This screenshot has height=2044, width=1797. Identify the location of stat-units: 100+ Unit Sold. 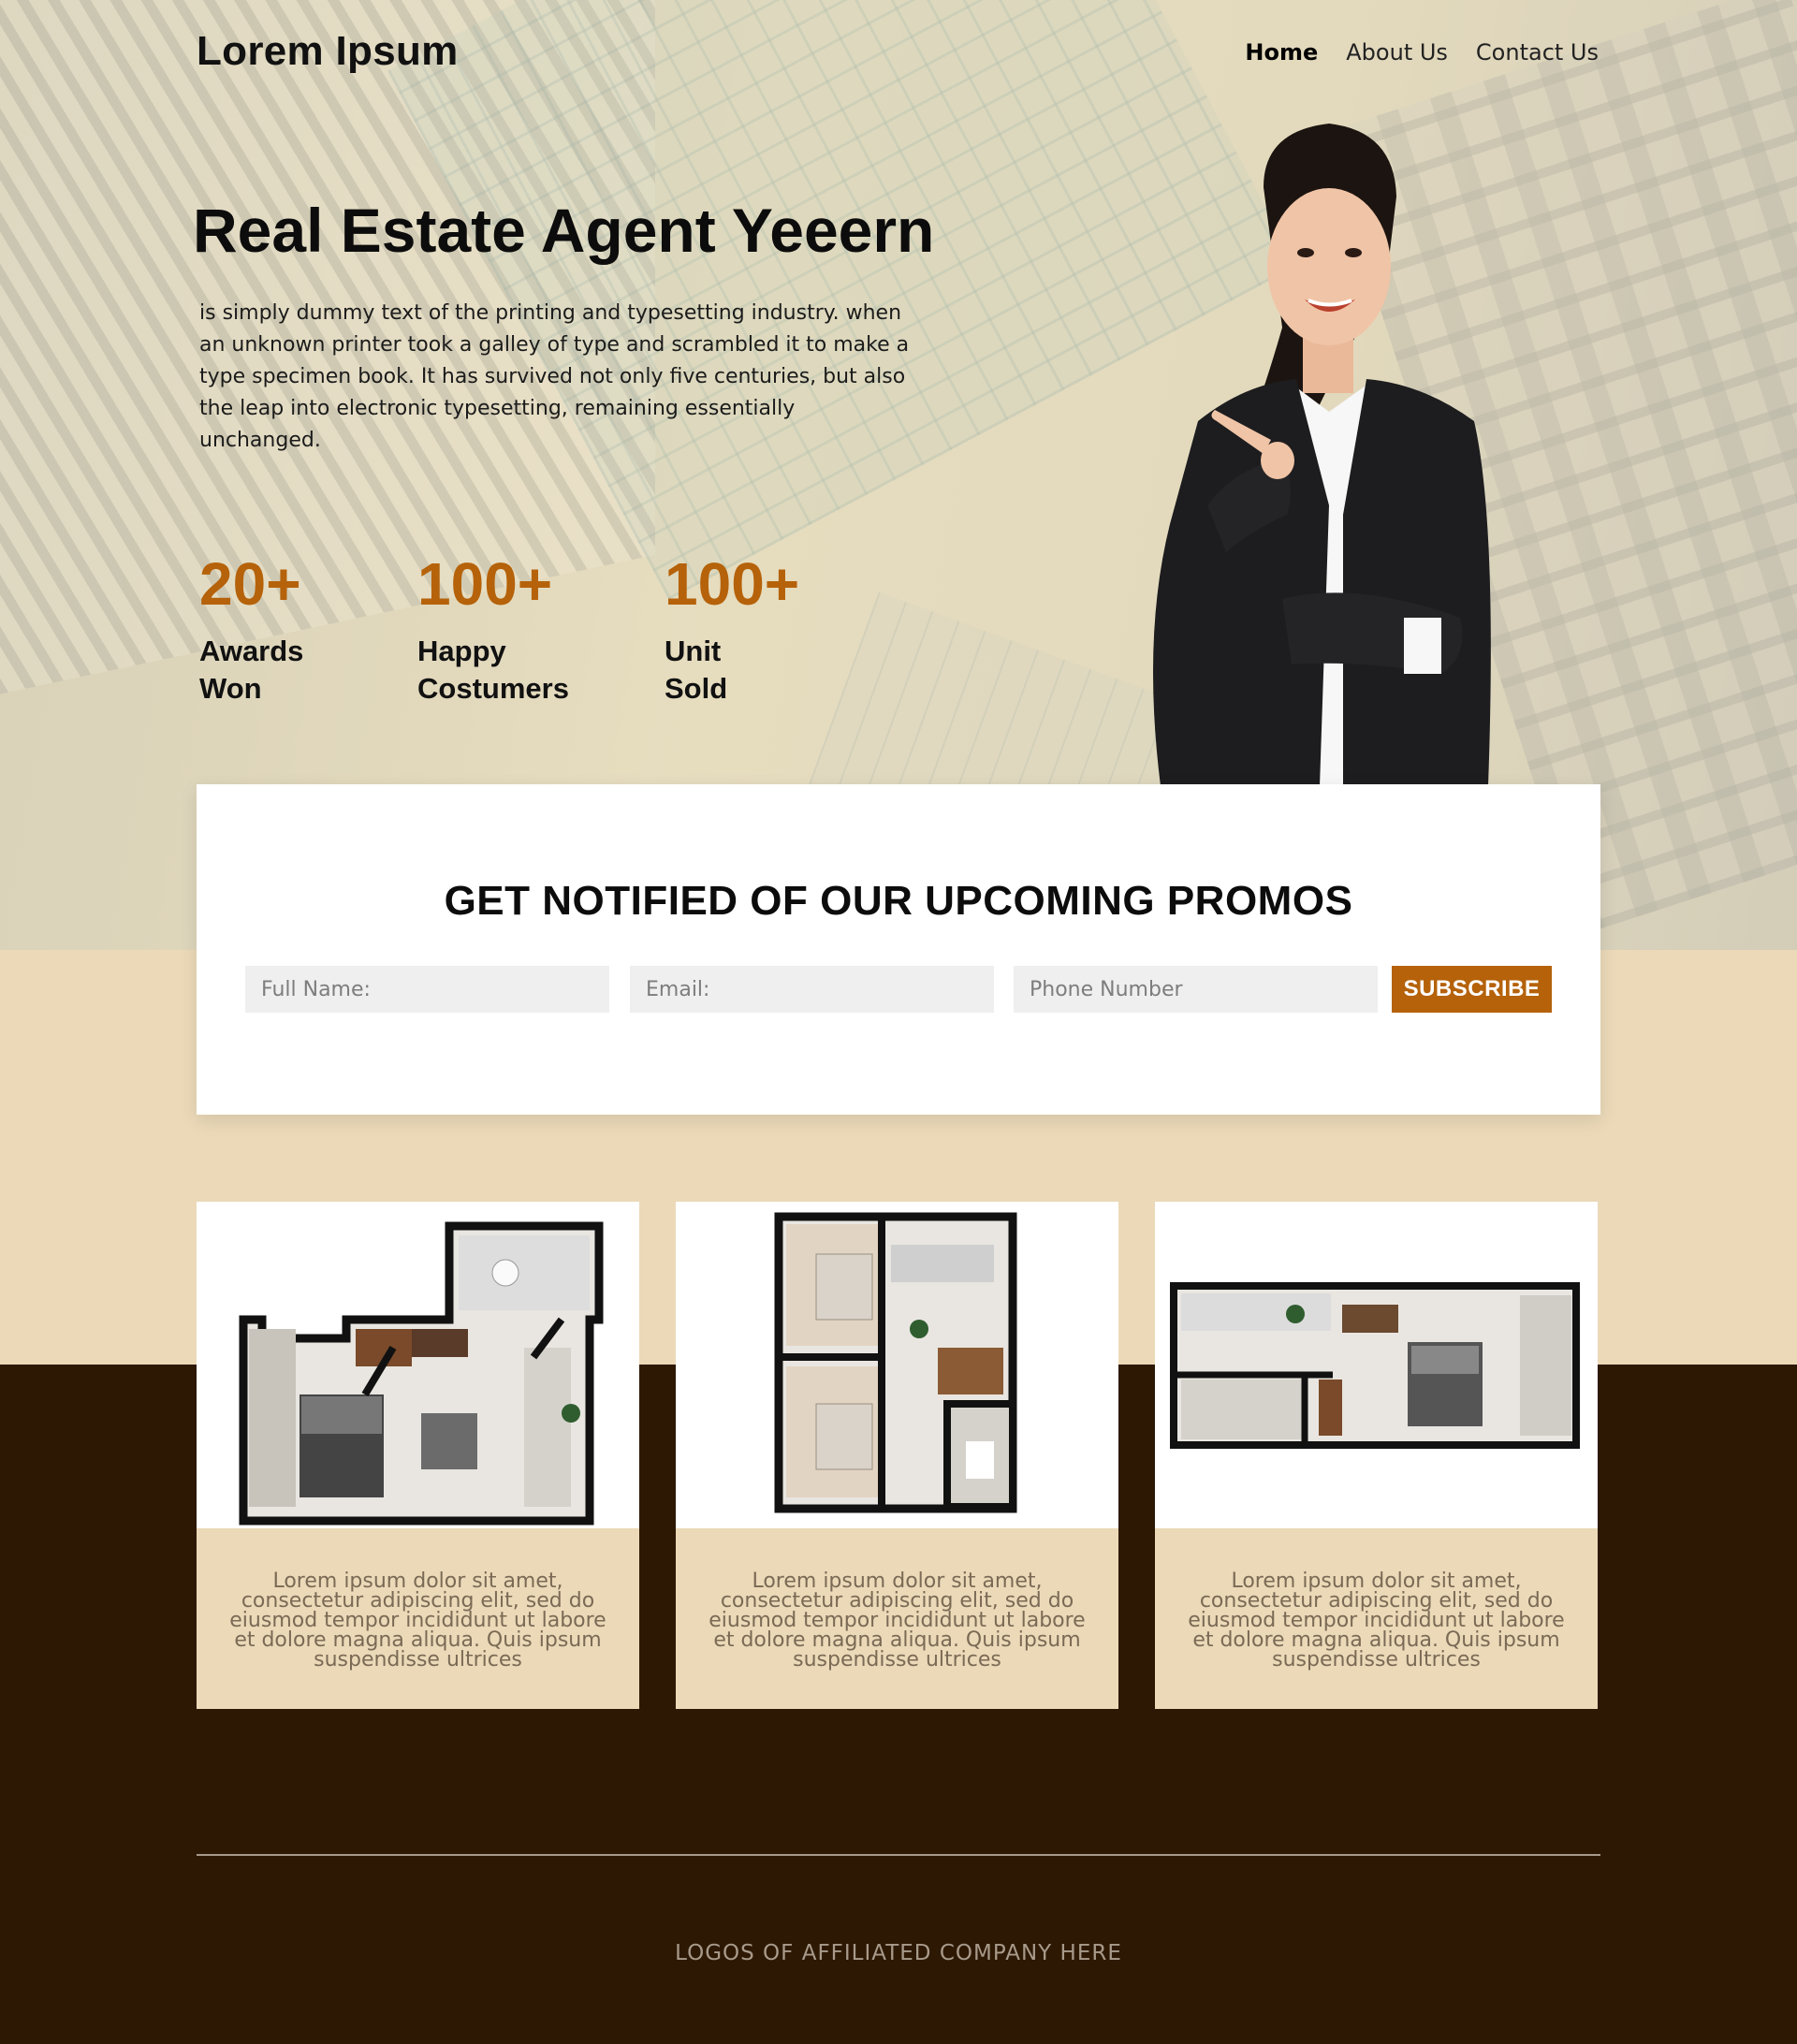
(732, 629).